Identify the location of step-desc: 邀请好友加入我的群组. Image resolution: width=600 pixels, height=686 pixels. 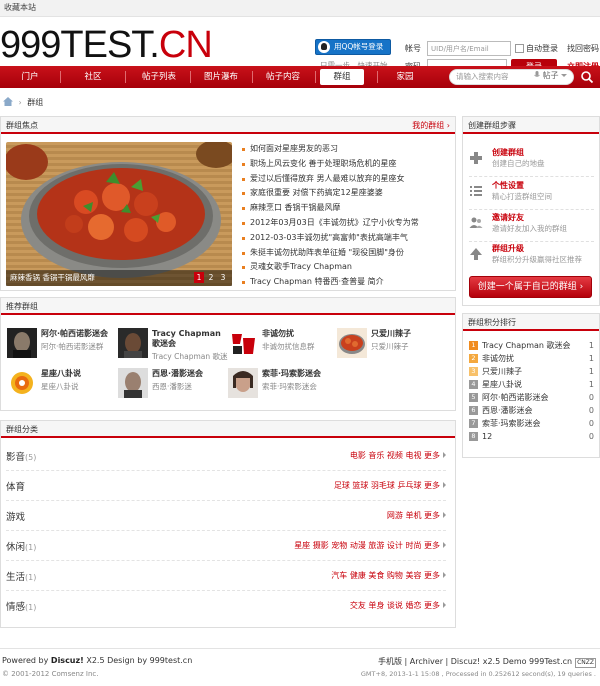
(529, 228).